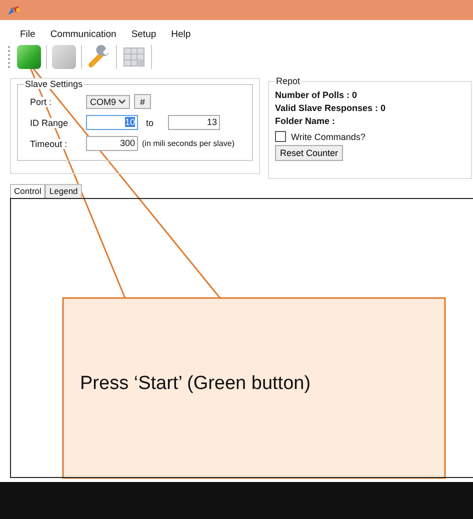  I want to click on menu-item: Help, so click(181, 35).